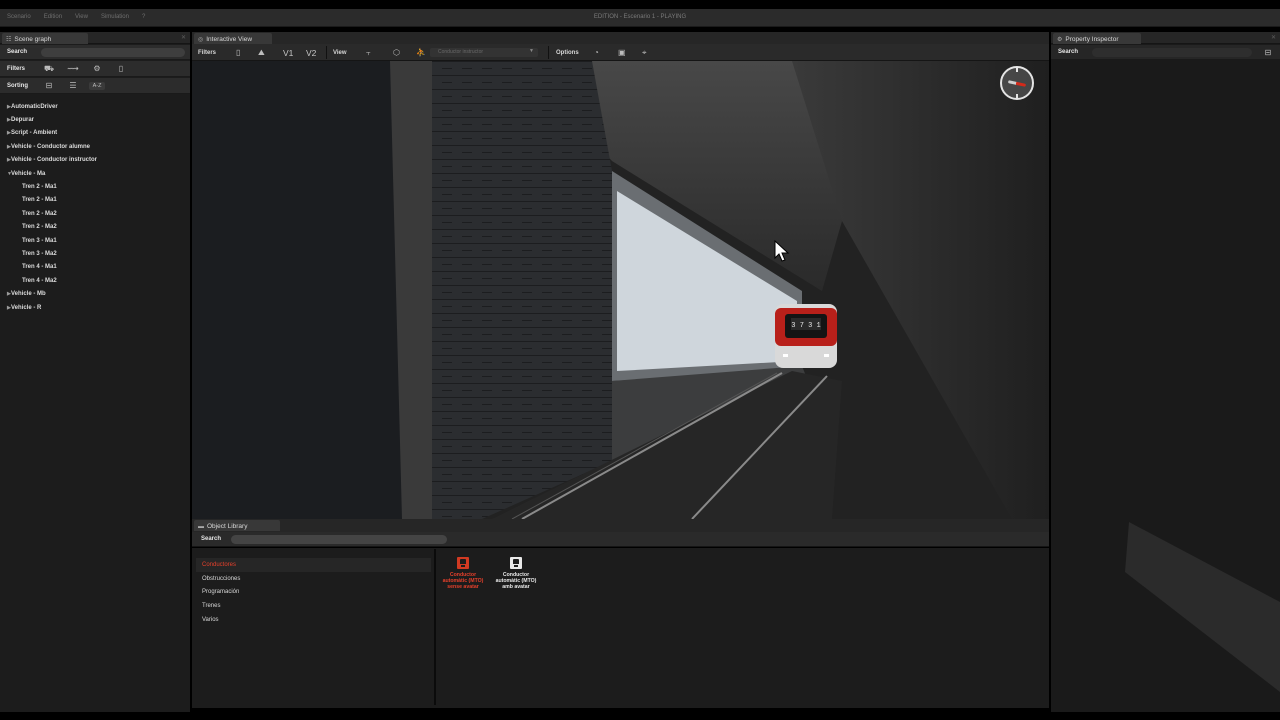 The image size is (1280, 720). Describe the element at coordinates (95, 280) in the screenshot. I see `tree-child-node: Tren 4 - Ma2` at that location.